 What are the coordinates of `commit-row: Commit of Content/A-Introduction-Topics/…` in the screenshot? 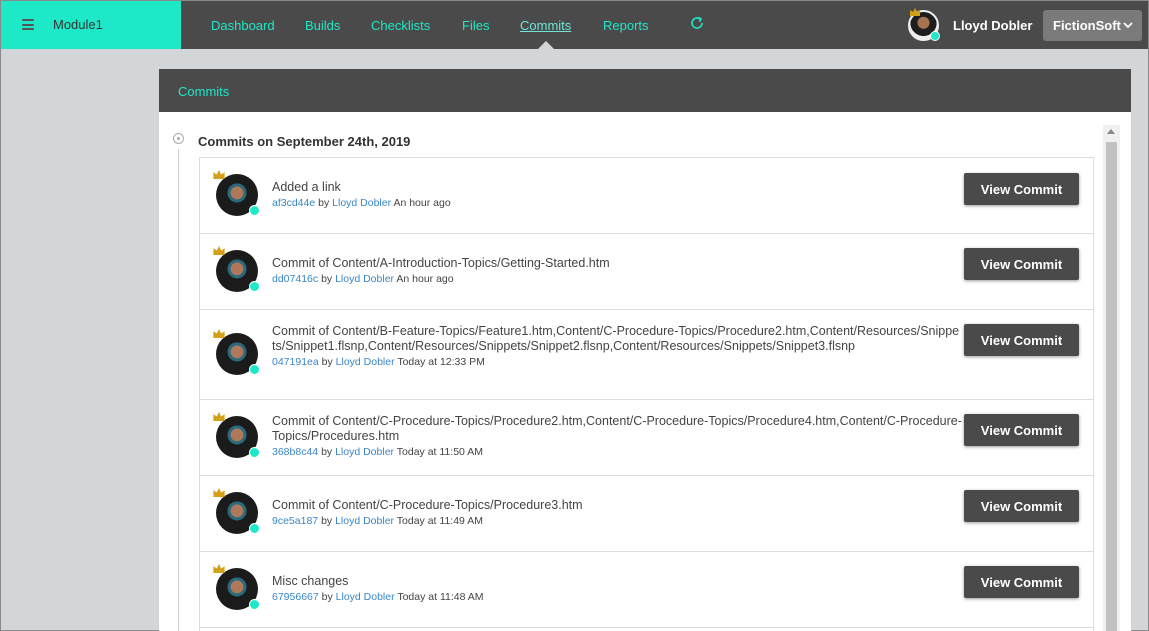 It's located at (646, 272).